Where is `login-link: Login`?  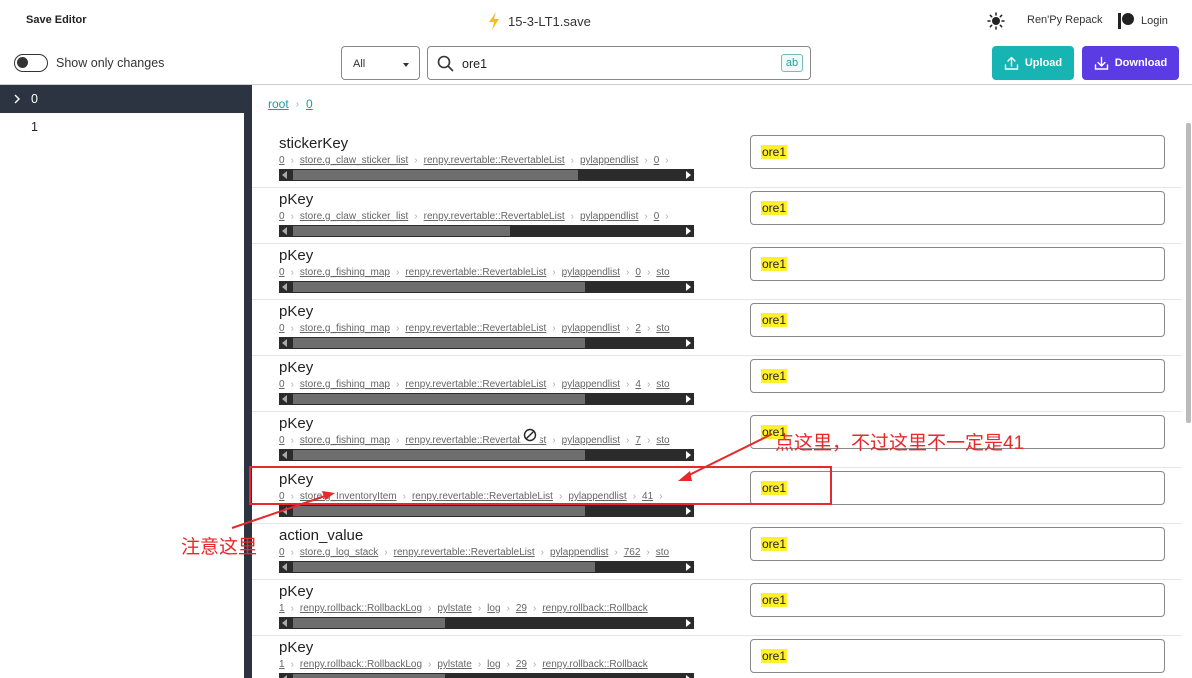
login-link: Login is located at coordinates (1142, 21).